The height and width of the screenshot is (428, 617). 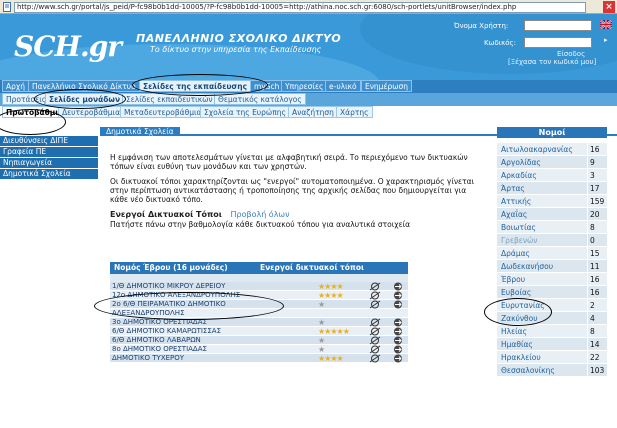 I want to click on prefecture-name: Ηρακλείου, so click(x=521, y=357).